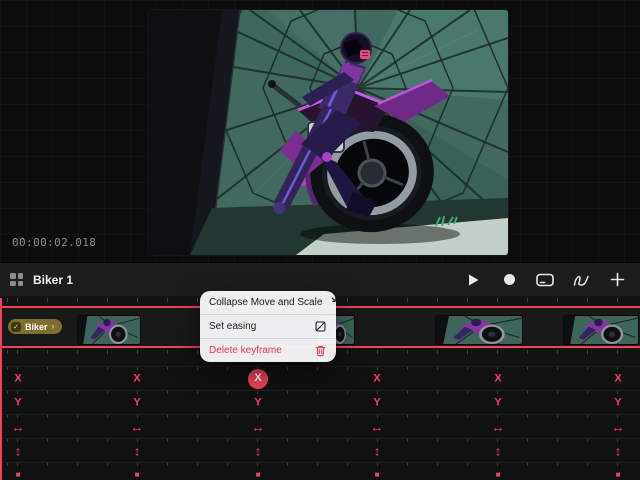  I want to click on menu-item-label: Collapse Move and Scale, so click(266, 302).